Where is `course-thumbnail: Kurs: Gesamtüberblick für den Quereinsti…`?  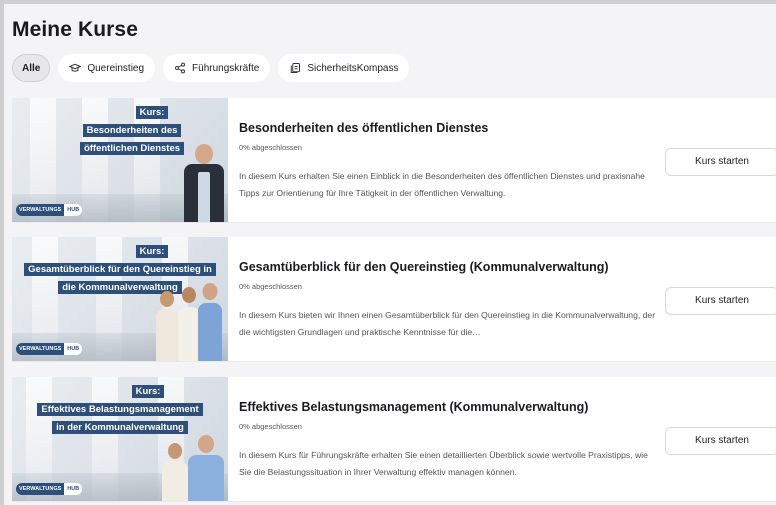 course-thumbnail: Kurs: Gesamtüberblick für den Quereinsti… is located at coordinates (120, 299).